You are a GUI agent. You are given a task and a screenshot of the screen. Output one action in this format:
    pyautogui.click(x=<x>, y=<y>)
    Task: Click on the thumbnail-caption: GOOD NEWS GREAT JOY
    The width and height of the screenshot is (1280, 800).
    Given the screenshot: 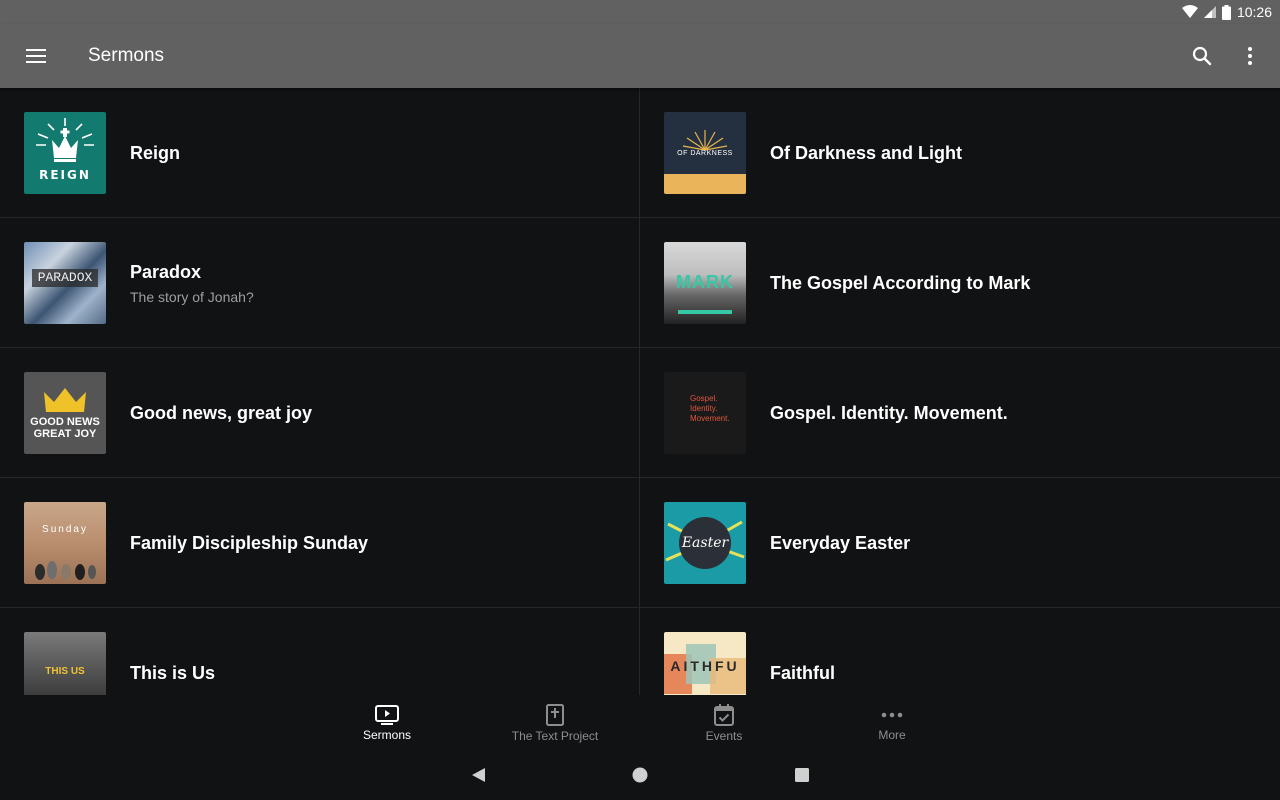 What is the action you would take?
    pyautogui.click(x=65, y=428)
    